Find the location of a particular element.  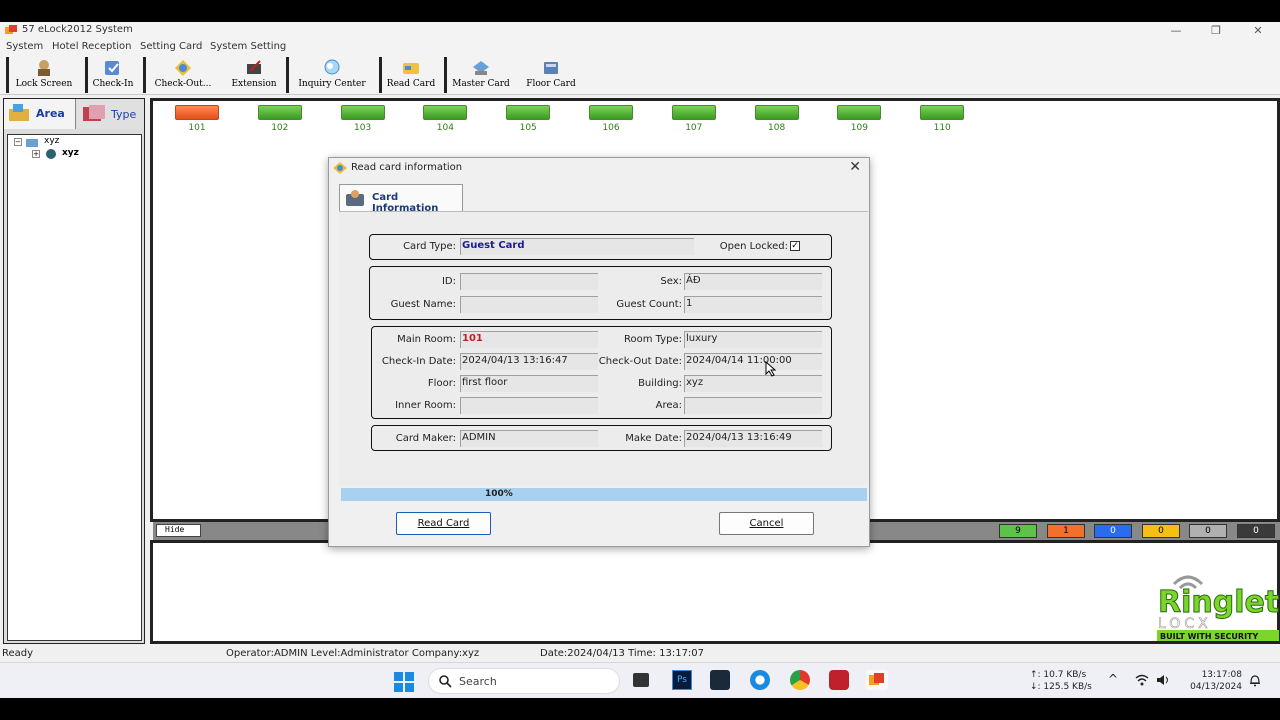

room-number-label: 110 is located at coordinates (942, 128).